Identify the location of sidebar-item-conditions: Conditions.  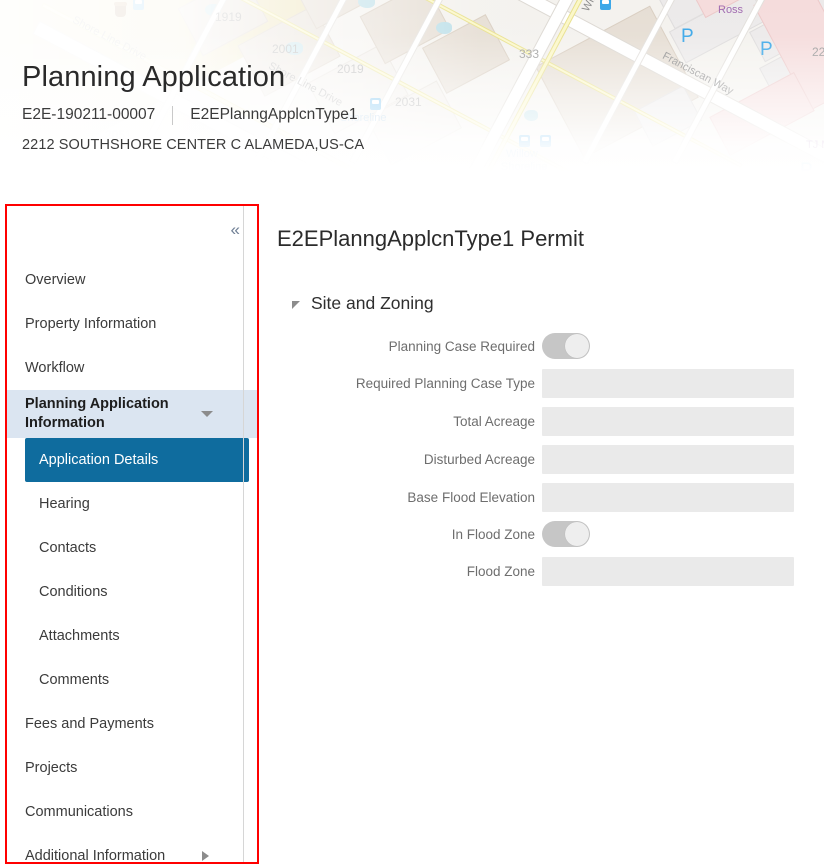
(132, 592).